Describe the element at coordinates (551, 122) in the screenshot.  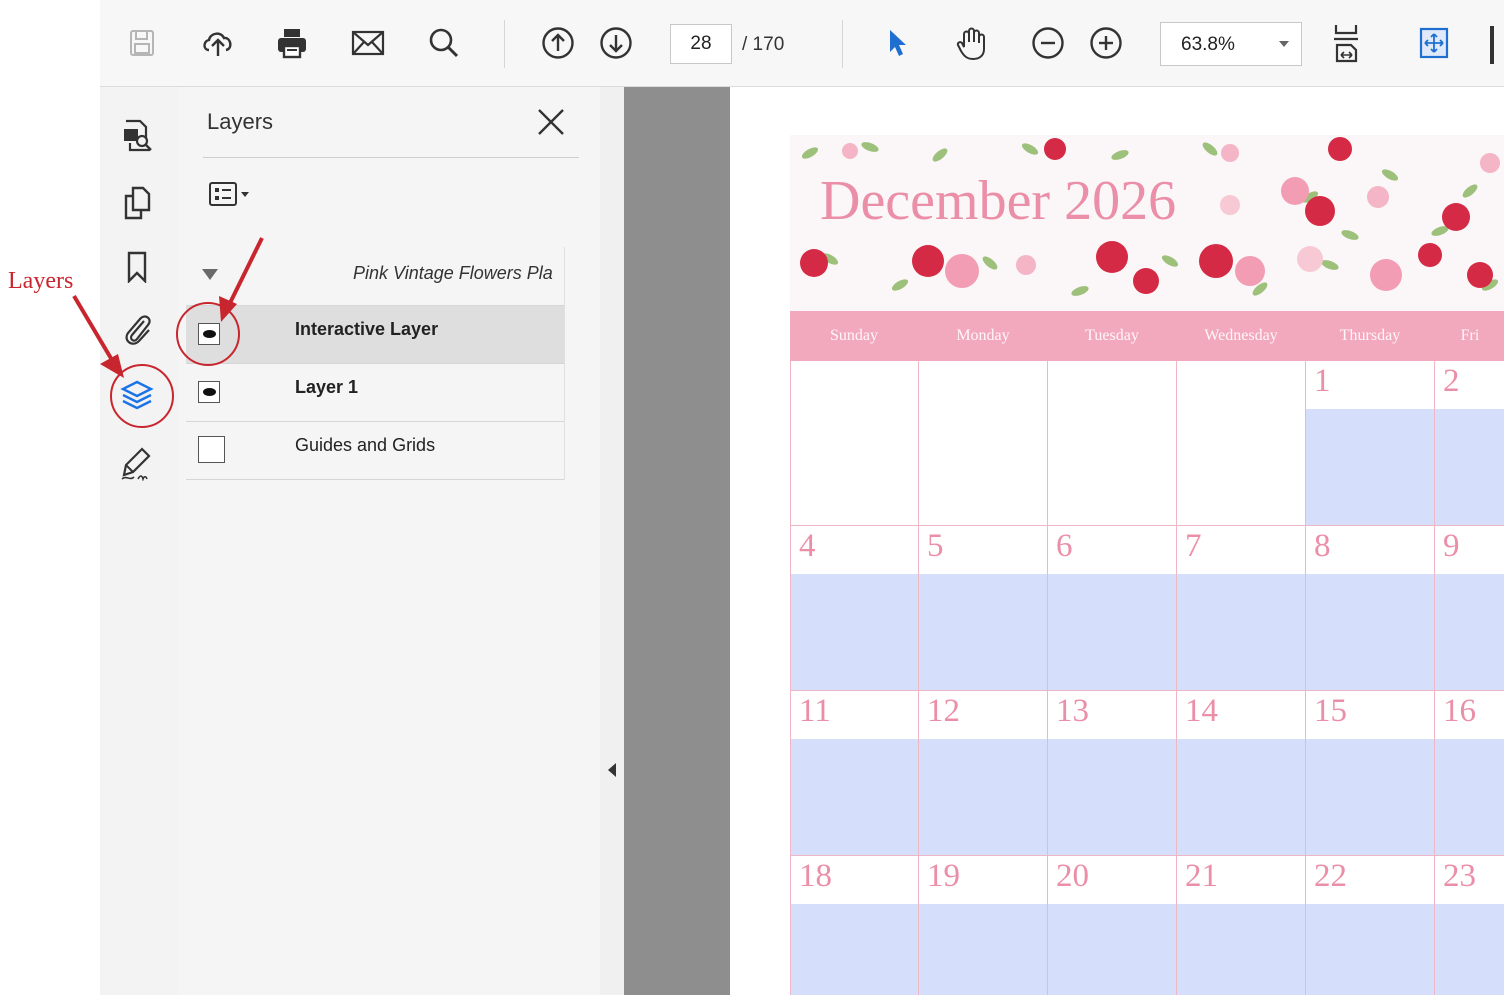
I see `close-icon` at that location.